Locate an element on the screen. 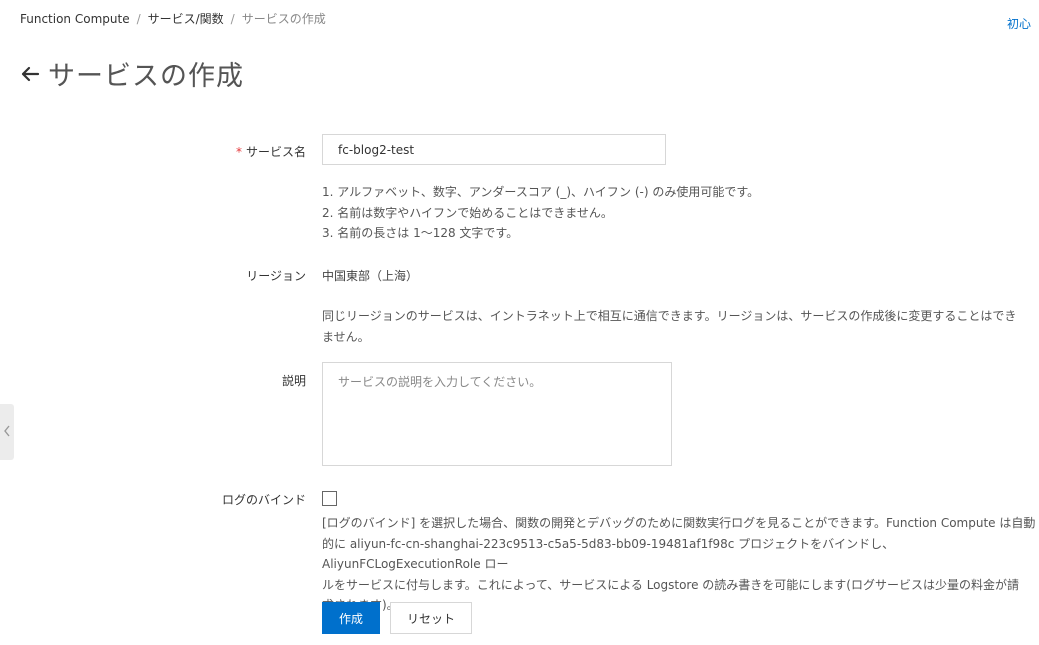 The width and height of the screenshot is (1039, 645). chevron-left-icon is located at coordinates (7, 432).